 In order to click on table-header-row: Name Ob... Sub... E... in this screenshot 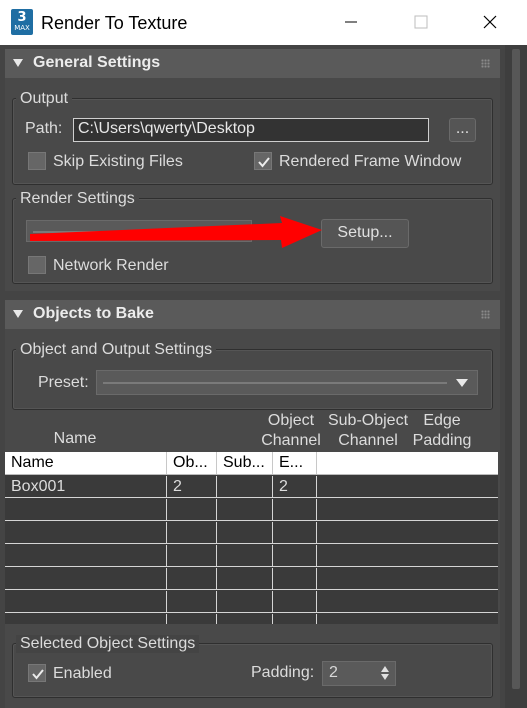, I will do `click(251, 463)`.